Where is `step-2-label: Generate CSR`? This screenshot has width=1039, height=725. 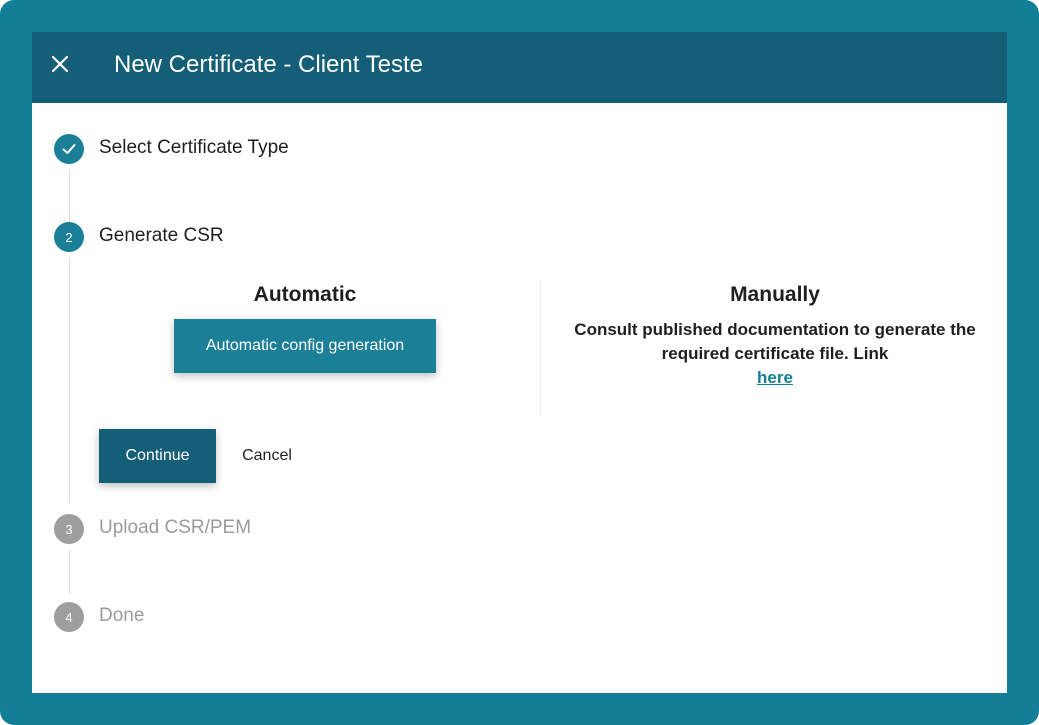 step-2-label: Generate CSR is located at coordinates (161, 235).